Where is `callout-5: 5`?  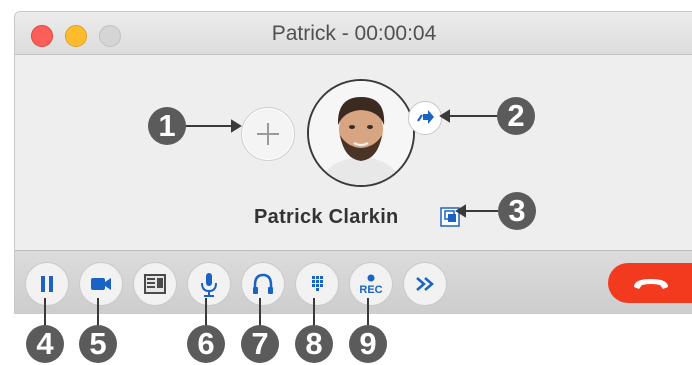
callout-5: 5 is located at coordinates (98, 344).